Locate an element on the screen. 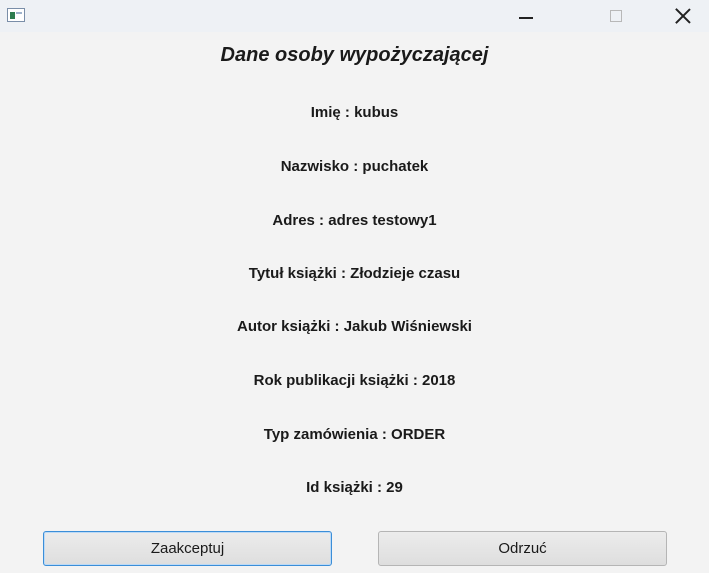  maximize-icon is located at coordinates (616, 16).